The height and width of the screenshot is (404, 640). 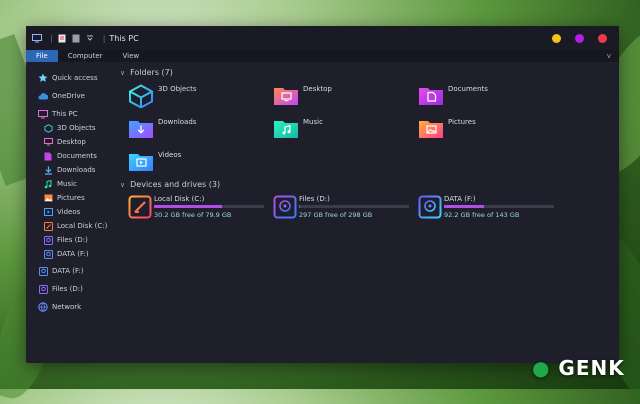 I want to click on network-icon, so click(x=43, y=307).